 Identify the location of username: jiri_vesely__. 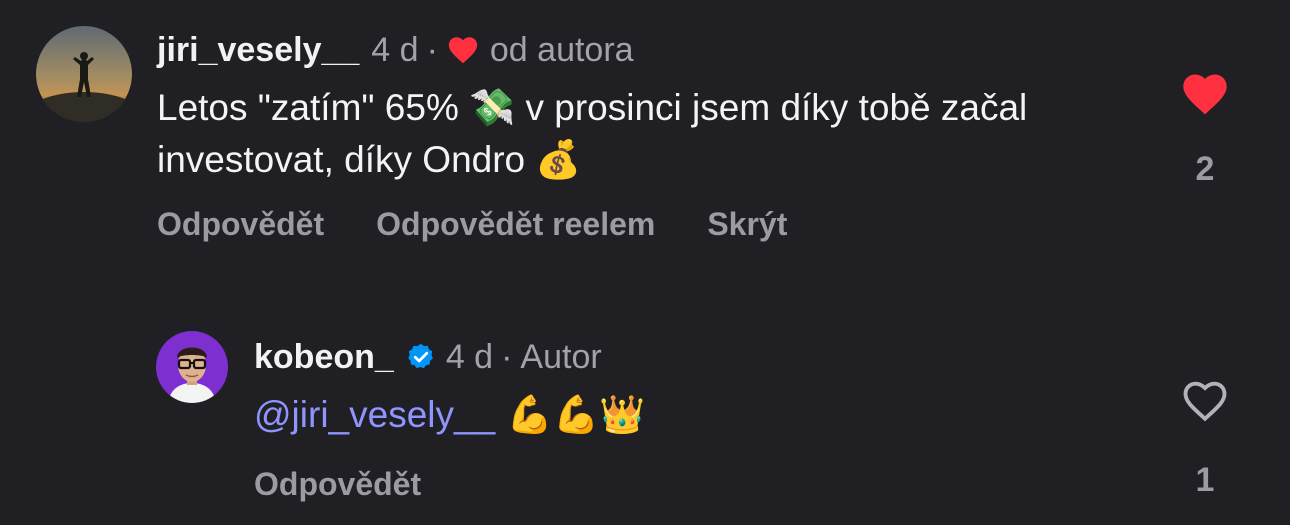
(258, 50).